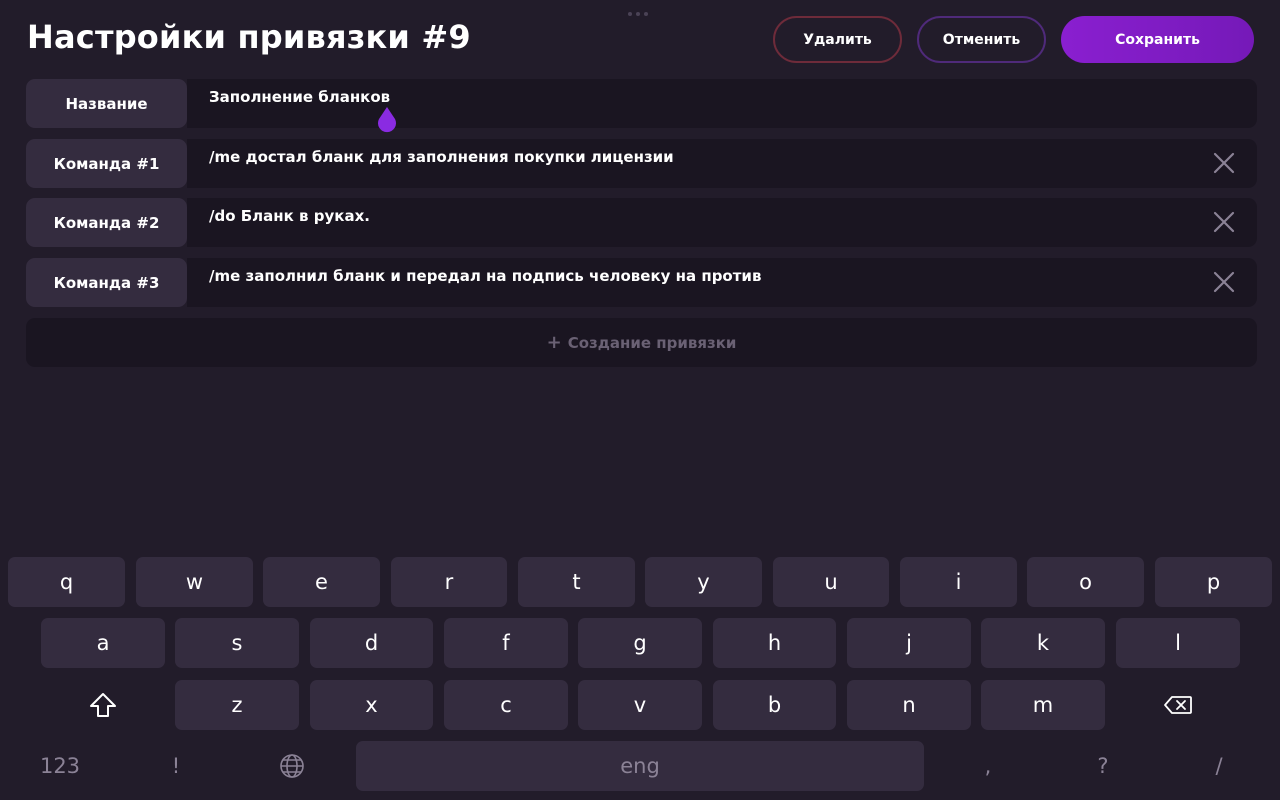  What do you see at coordinates (371, 643) in the screenshot?
I see `key-d: d` at bounding box center [371, 643].